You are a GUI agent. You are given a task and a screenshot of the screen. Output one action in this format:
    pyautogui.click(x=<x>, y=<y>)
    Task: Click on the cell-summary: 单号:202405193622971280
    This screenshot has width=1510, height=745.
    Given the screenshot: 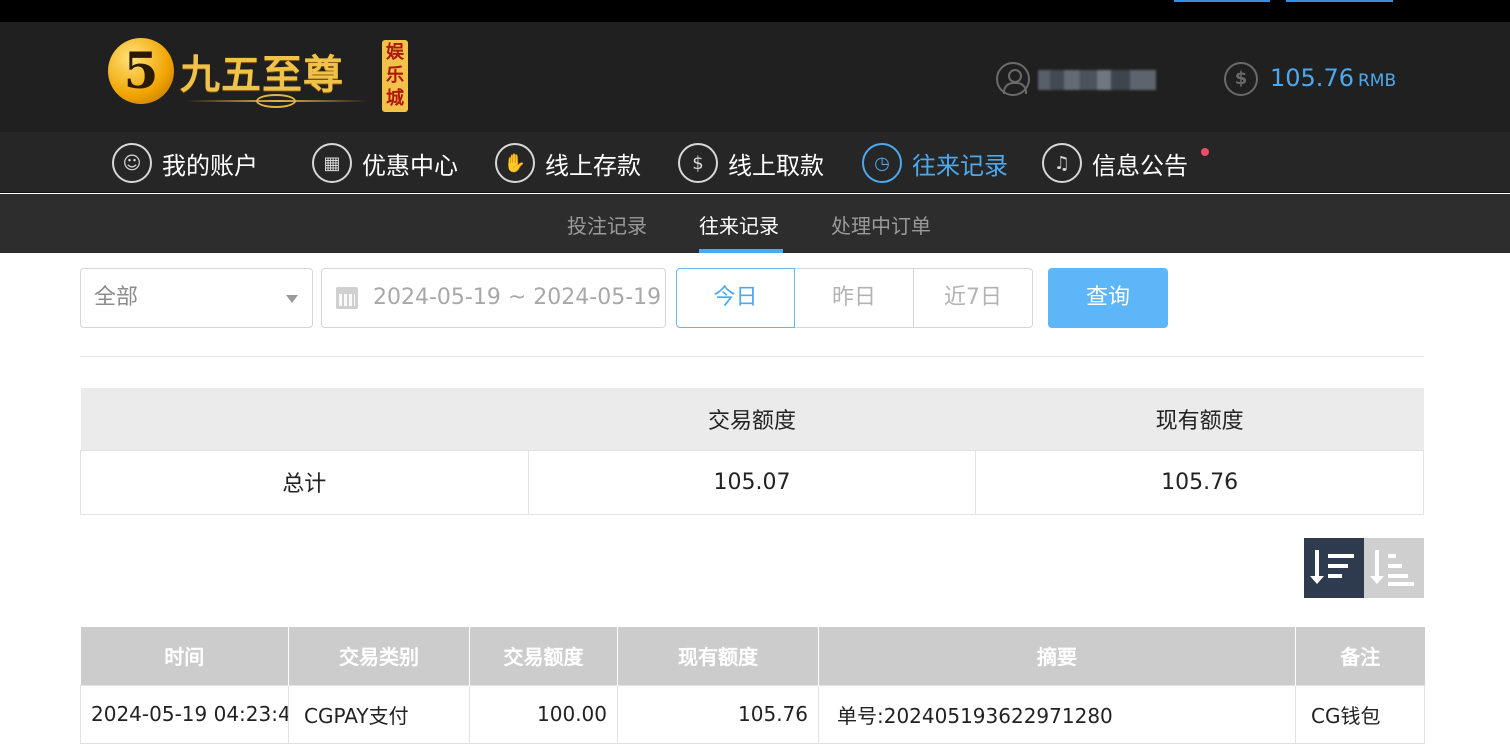 What is the action you would take?
    pyautogui.click(x=1057, y=714)
    